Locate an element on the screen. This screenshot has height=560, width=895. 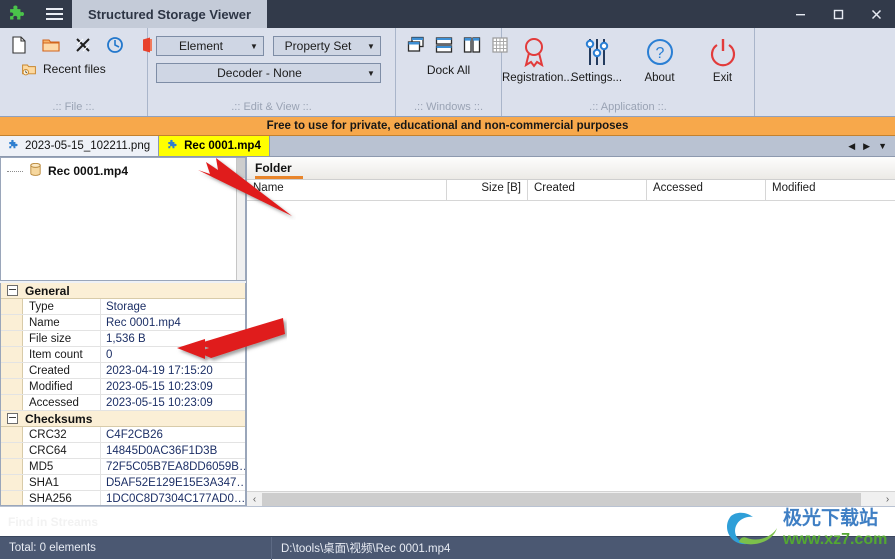
property-value: C4F2CB26 is located at coordinates (134, 434).